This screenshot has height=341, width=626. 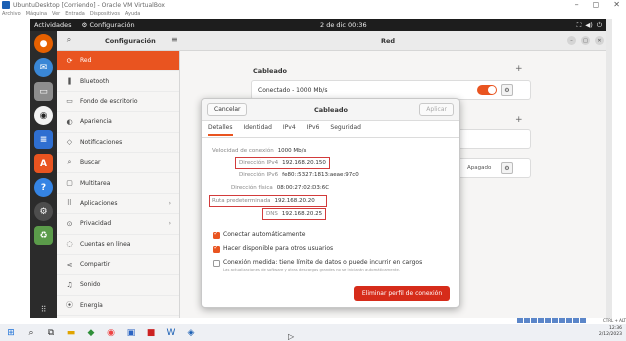 What do you see at coordinates (216, 234) in the screenshot?
I see `auto-connect-checkbox` at bounding box center [216, 234].